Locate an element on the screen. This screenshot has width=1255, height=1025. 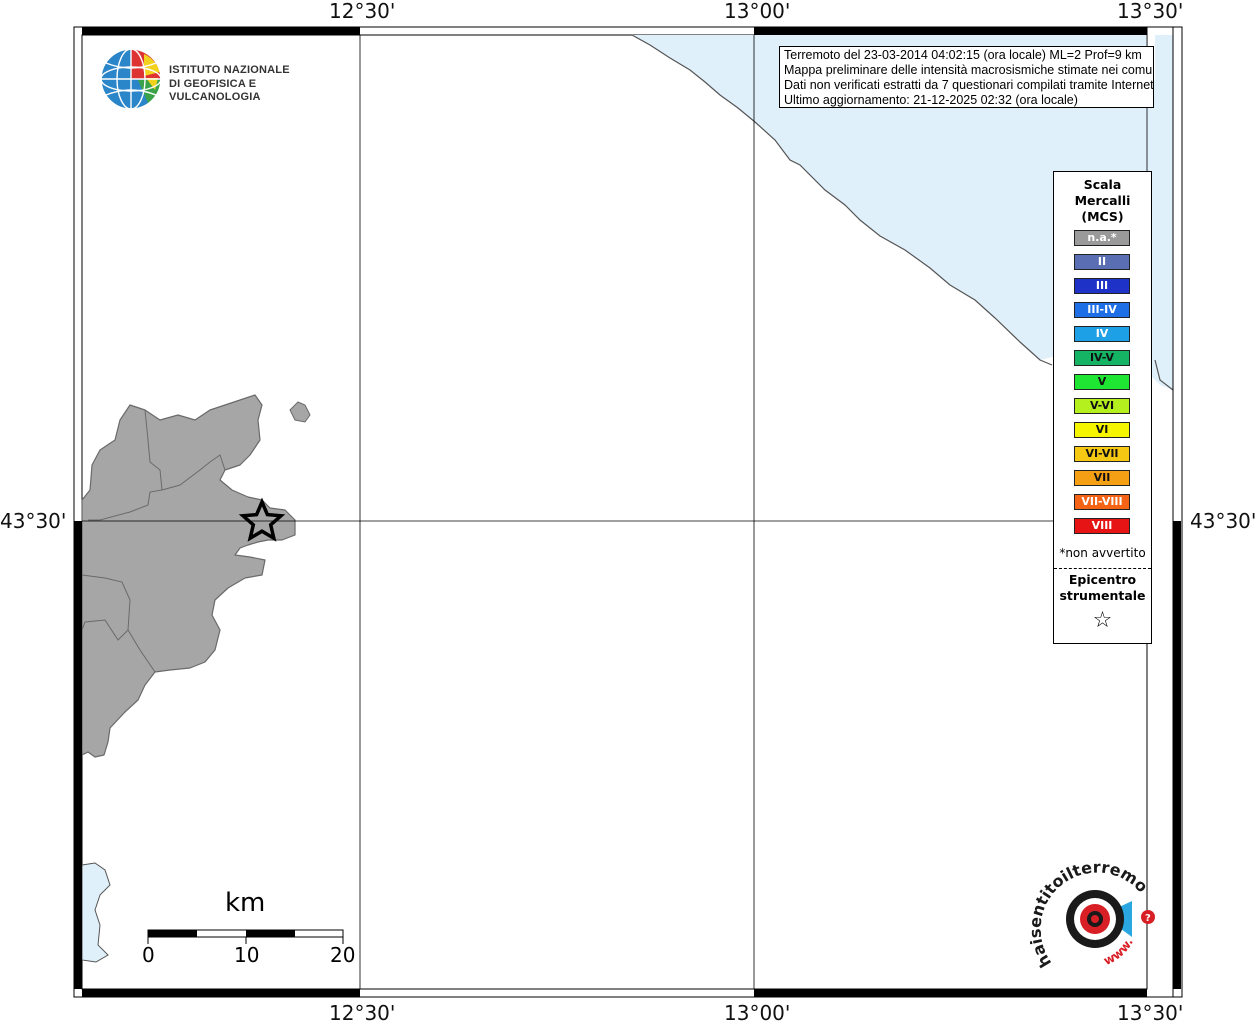
legend-item: VIII is located at coordinates (1102, 526).